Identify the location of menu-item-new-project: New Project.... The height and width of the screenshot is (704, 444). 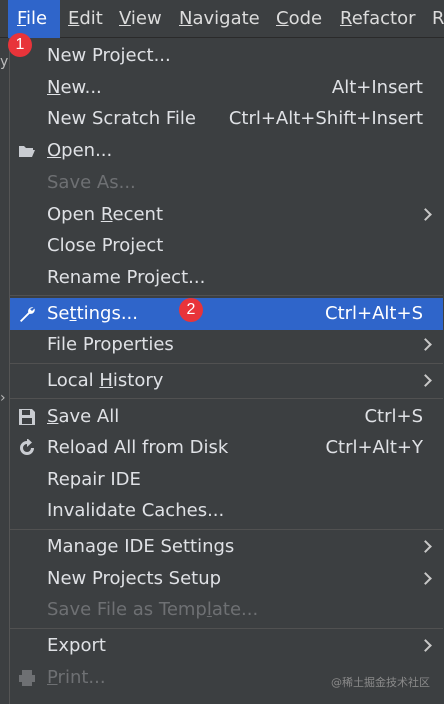
(226, 56).